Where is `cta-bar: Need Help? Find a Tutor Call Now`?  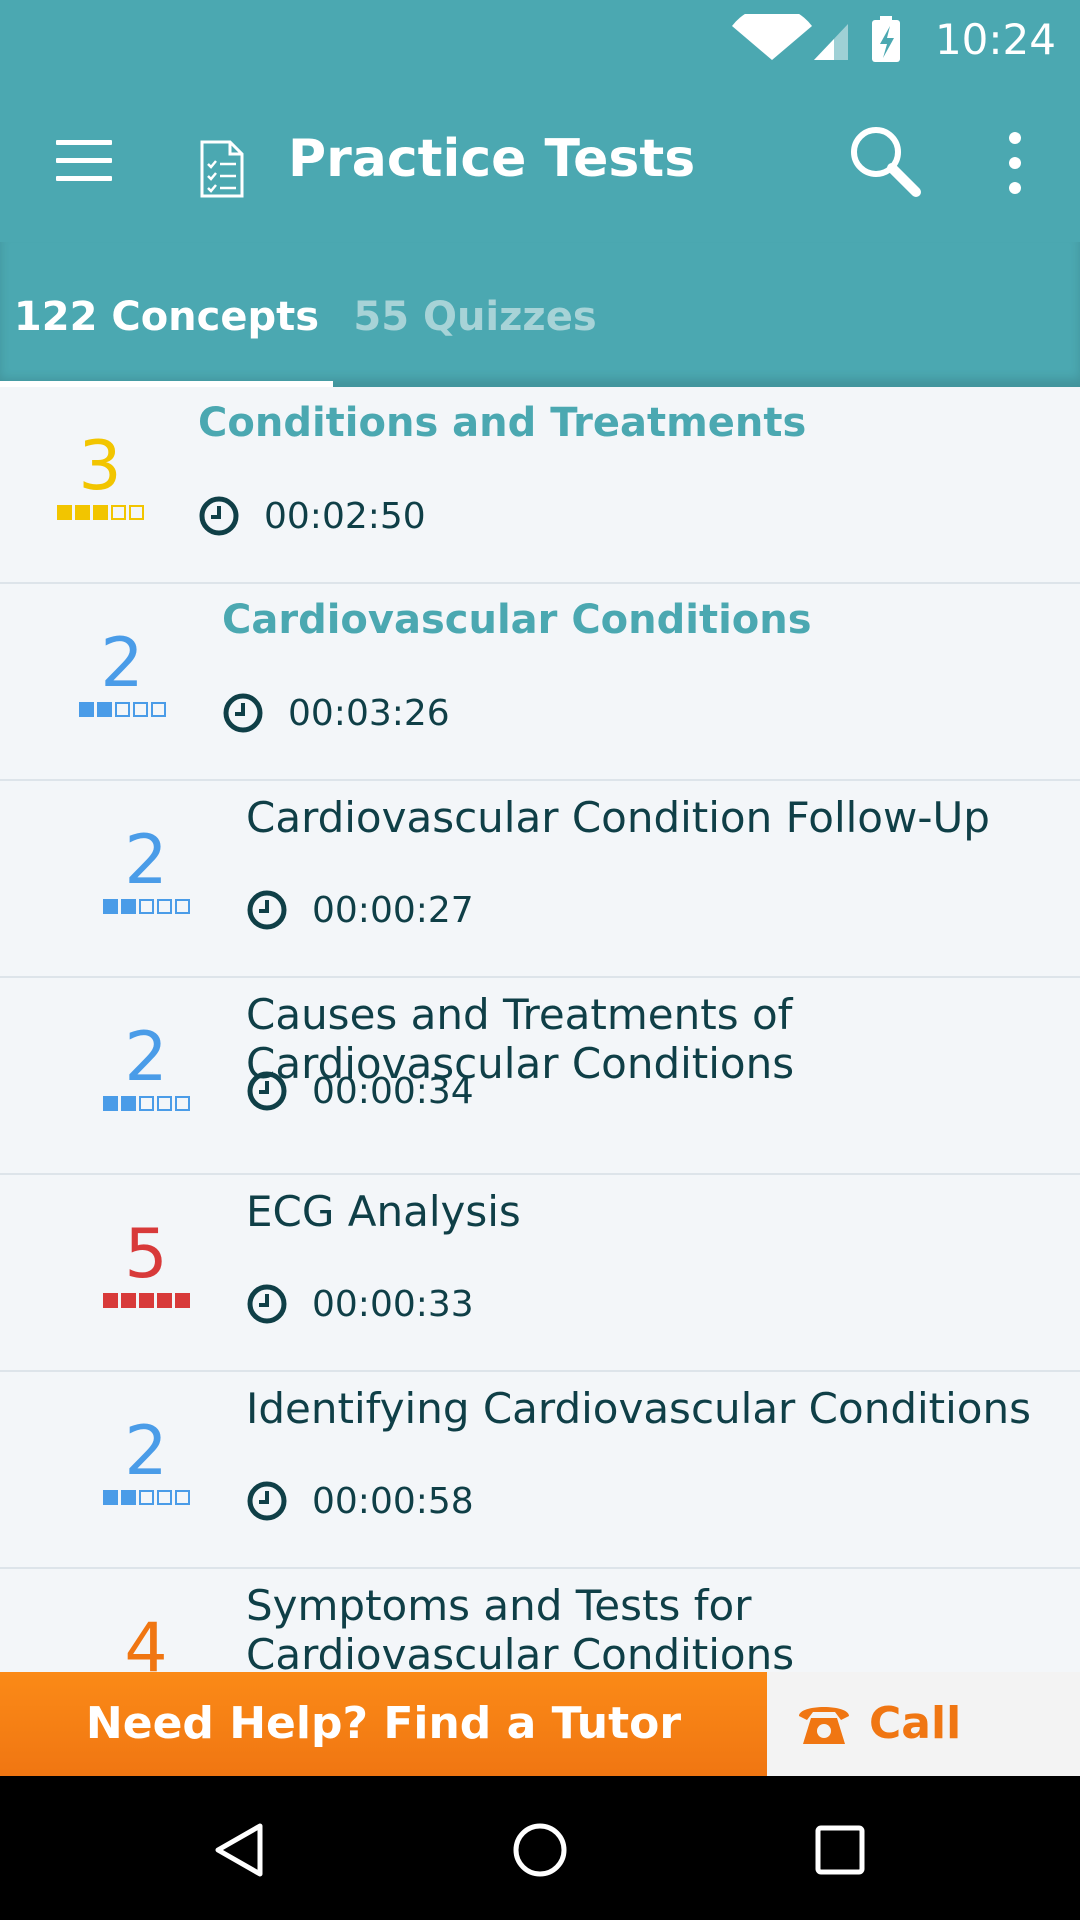 cta-bar: Need Help? Find a Tutor Call Now is located at coordinates (540, 1762).